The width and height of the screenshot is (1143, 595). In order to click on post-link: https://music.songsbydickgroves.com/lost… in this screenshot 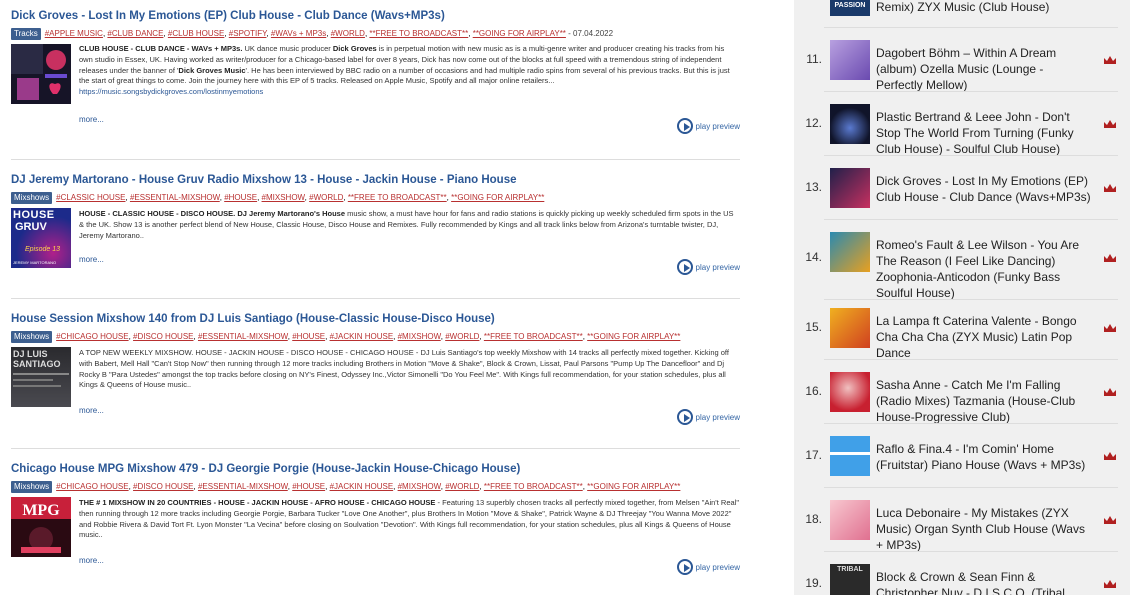, I will do `click(171, 91)`.